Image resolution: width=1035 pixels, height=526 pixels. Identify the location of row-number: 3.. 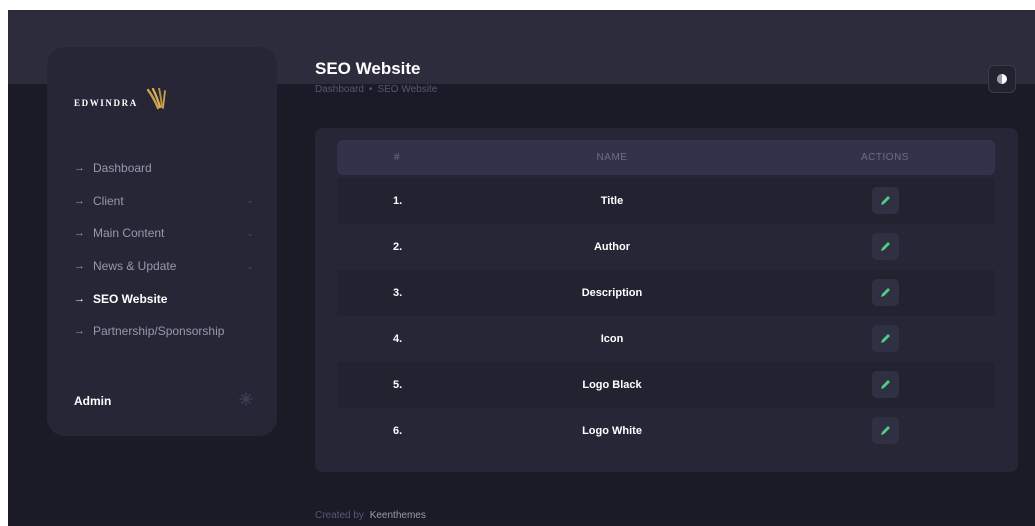
(398, 293).